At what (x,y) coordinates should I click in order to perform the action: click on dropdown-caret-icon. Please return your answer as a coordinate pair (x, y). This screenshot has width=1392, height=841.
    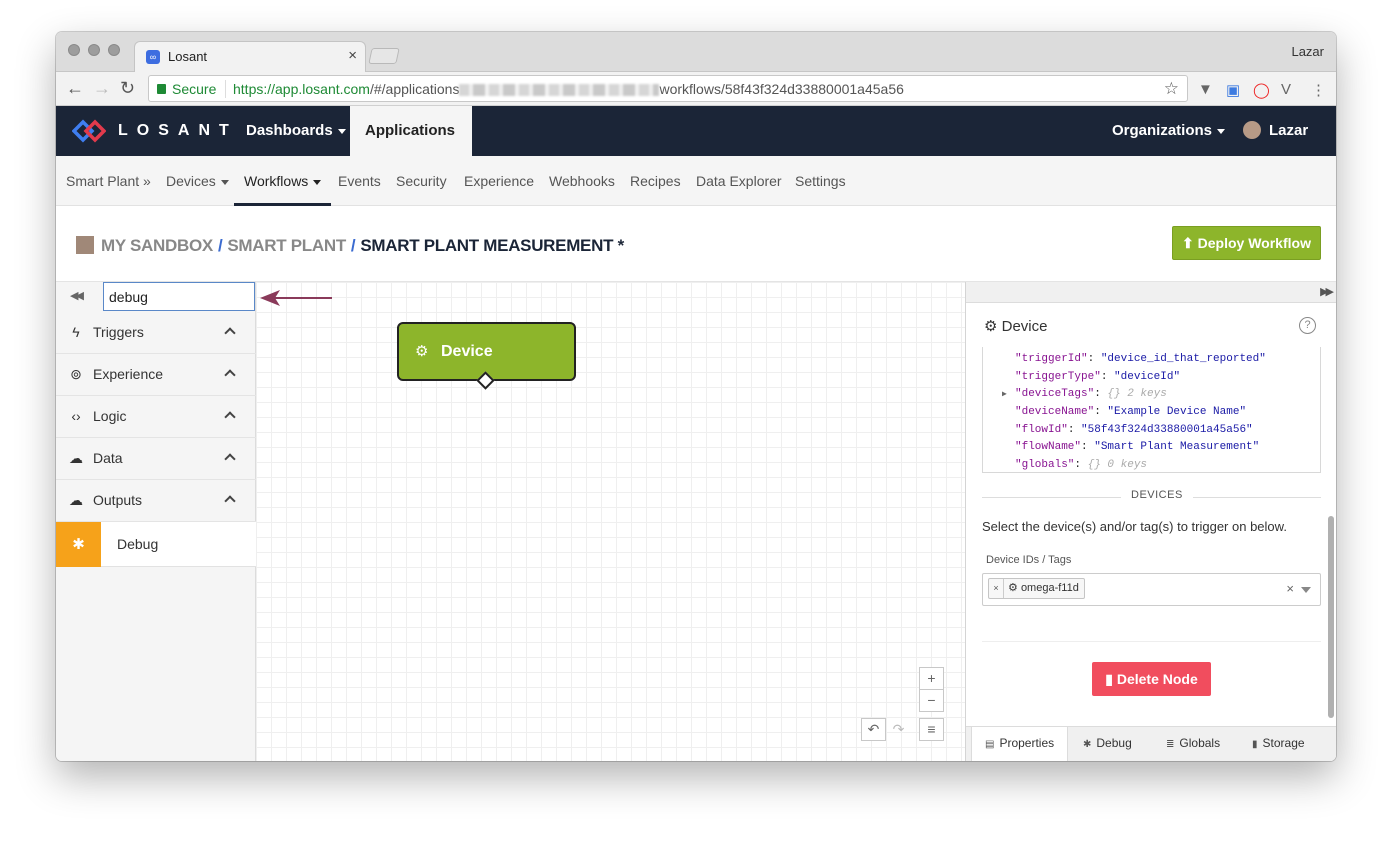
    Looking at the image, I should click on (1306, 590).